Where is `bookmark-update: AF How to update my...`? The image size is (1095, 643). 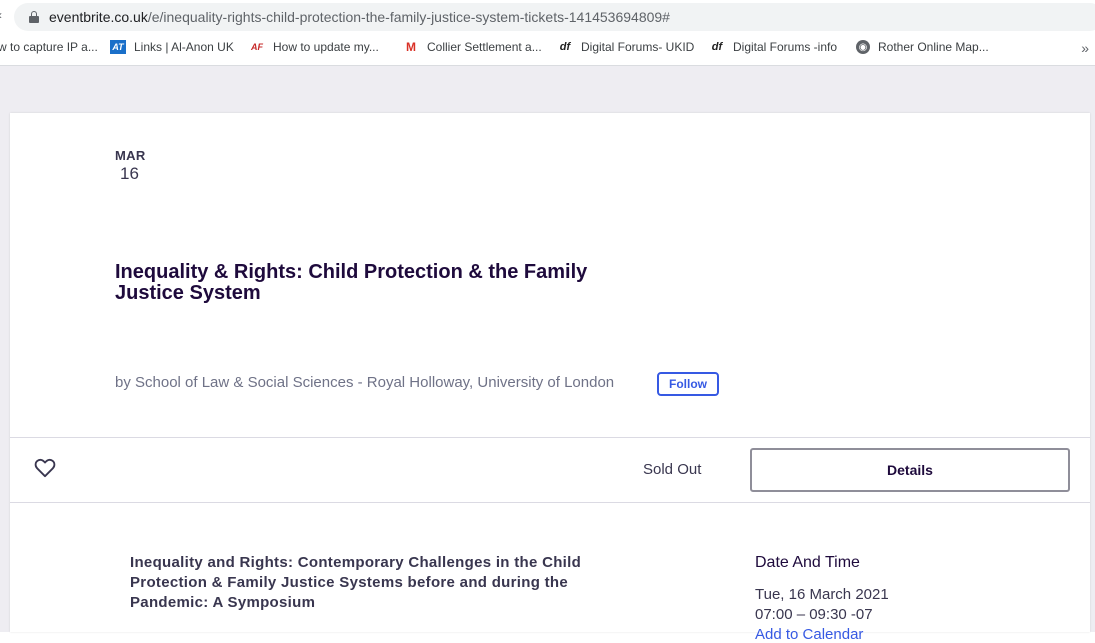 bookmark-update: AF How to update my... is located at coordinates (314, 47).